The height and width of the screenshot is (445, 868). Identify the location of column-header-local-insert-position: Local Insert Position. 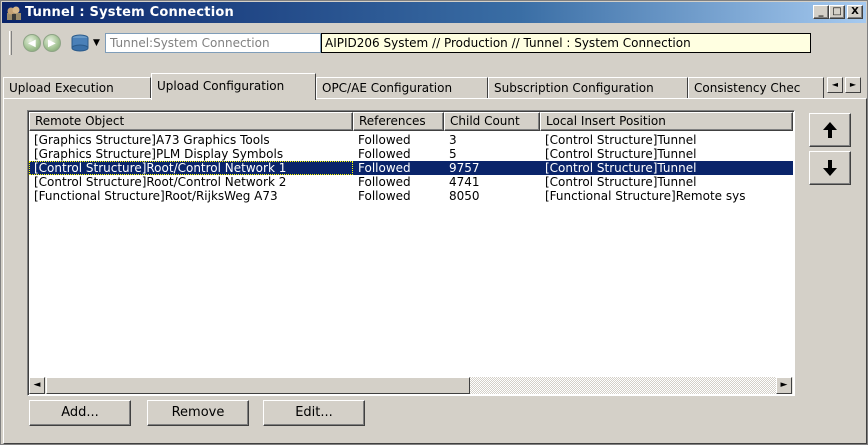
(666, 121).